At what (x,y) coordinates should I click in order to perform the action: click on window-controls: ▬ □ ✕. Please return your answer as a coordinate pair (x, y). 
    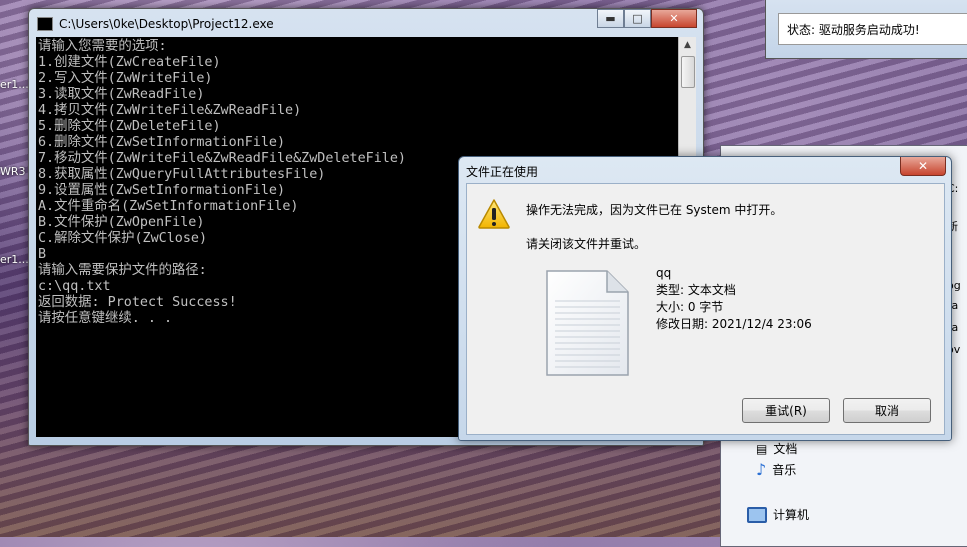
    Looking at the image, I should click on (647, 18).